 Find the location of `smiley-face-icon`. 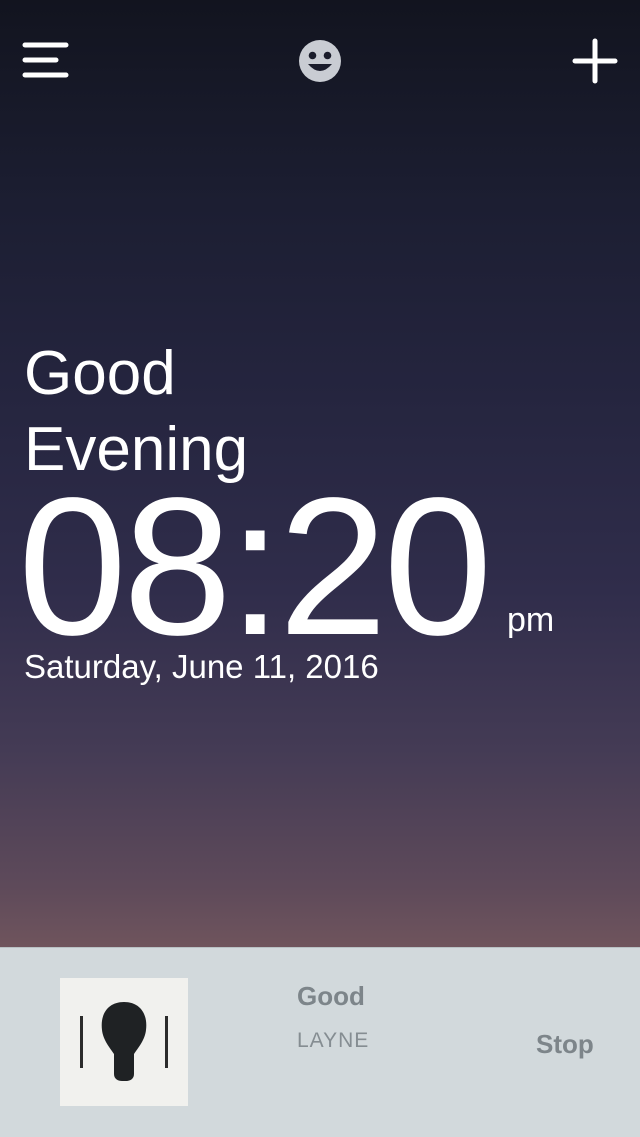

smiley-face-icon is located at coordinates (320, 61).